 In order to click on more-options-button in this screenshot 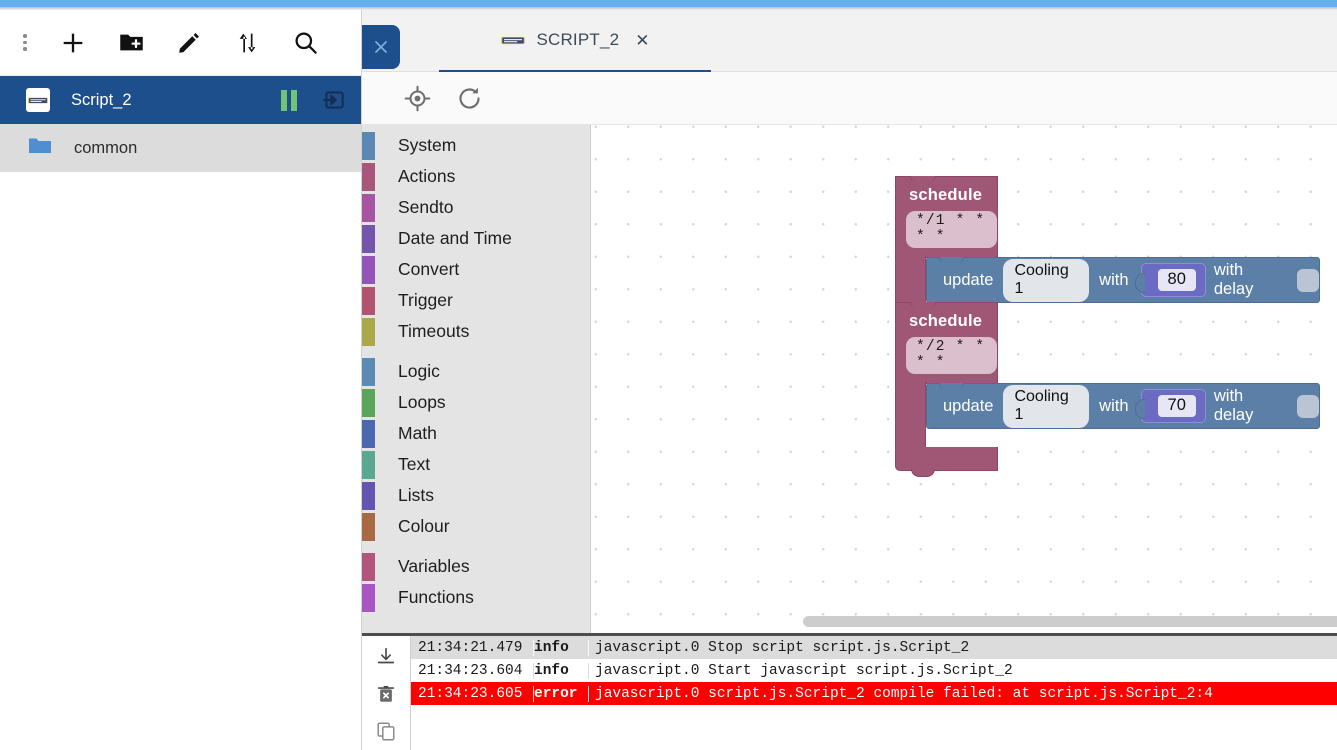, I will do `click(25, 43)`.